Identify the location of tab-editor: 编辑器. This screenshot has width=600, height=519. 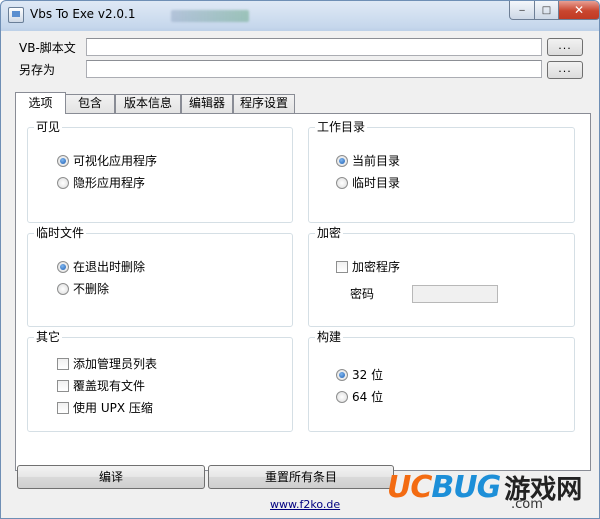
(207, 103).